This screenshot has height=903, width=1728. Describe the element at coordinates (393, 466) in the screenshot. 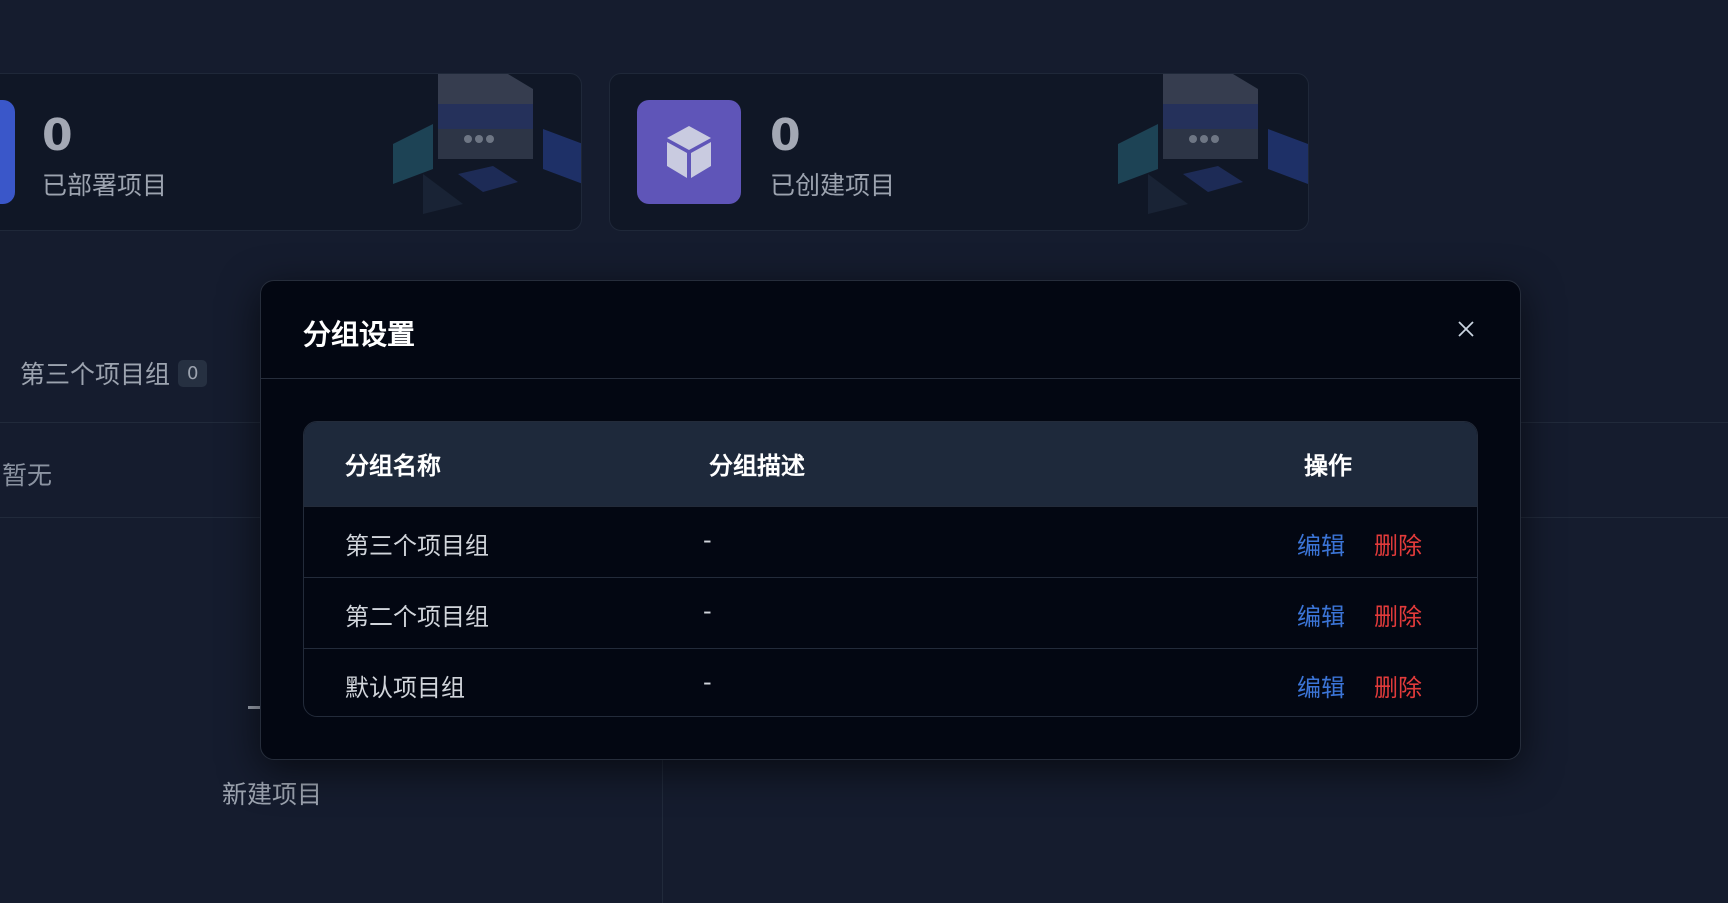

I see `column-header-name: 分组名称` at that location.